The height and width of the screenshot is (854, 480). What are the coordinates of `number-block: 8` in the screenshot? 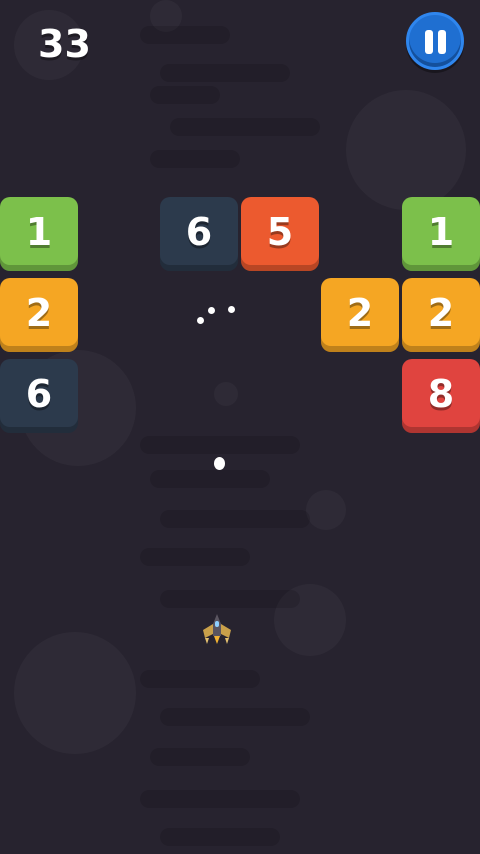 It's located at (441, 396).